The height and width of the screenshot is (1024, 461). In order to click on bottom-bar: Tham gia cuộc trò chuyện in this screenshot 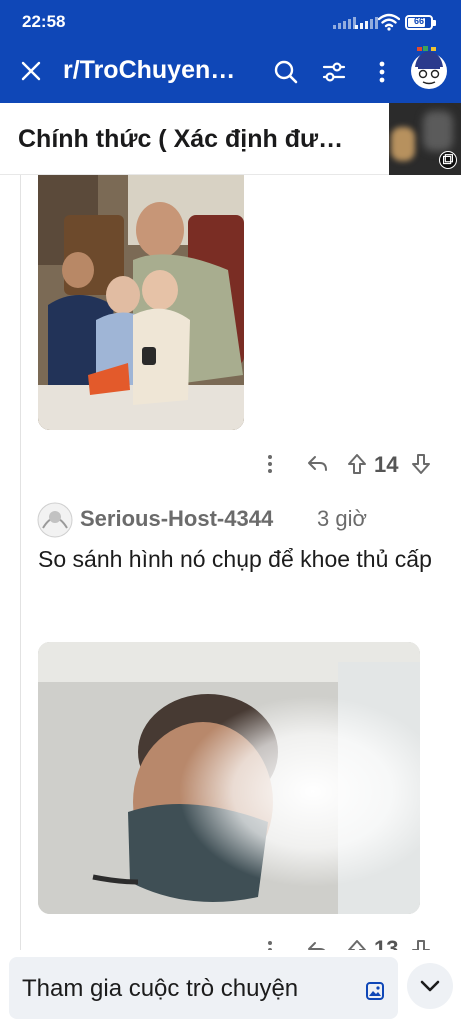, I will do `click(230, 987)`.